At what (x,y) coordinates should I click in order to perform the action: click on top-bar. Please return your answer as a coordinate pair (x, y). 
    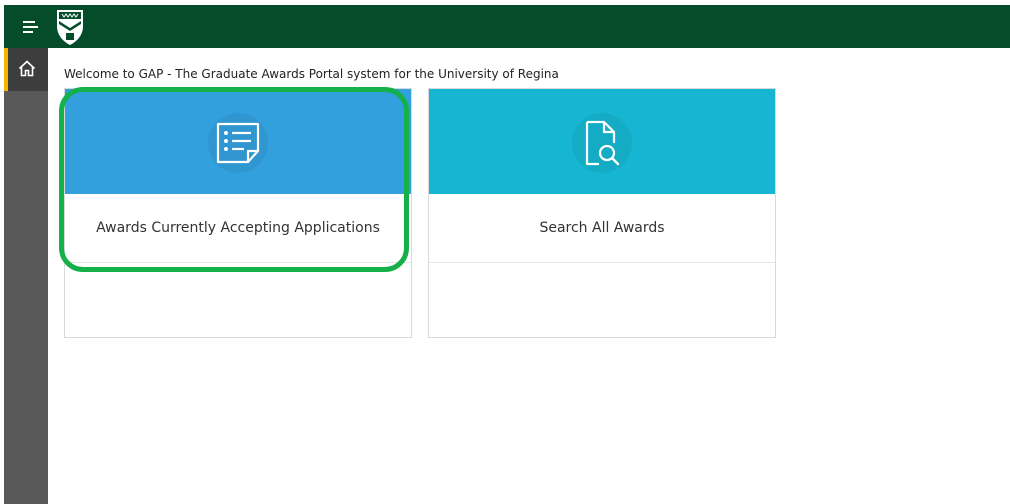
    Looking at the image, I should click on (507, 26).